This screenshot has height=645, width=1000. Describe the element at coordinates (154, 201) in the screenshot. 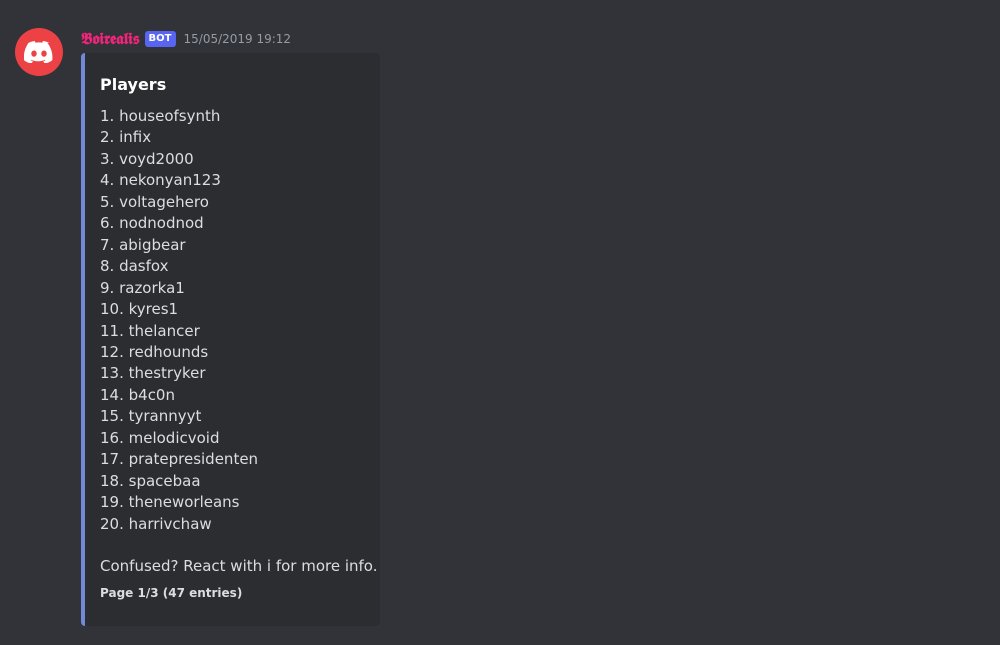

I see `player-entry-text: 5. voltagehero` at that location.